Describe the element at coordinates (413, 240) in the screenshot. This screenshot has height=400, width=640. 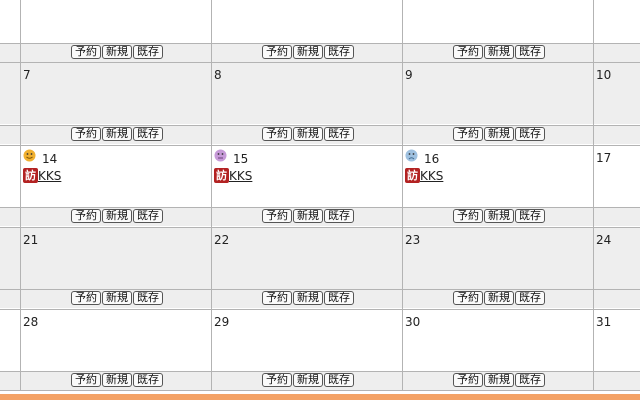
I see `day-number: 23` at that location.